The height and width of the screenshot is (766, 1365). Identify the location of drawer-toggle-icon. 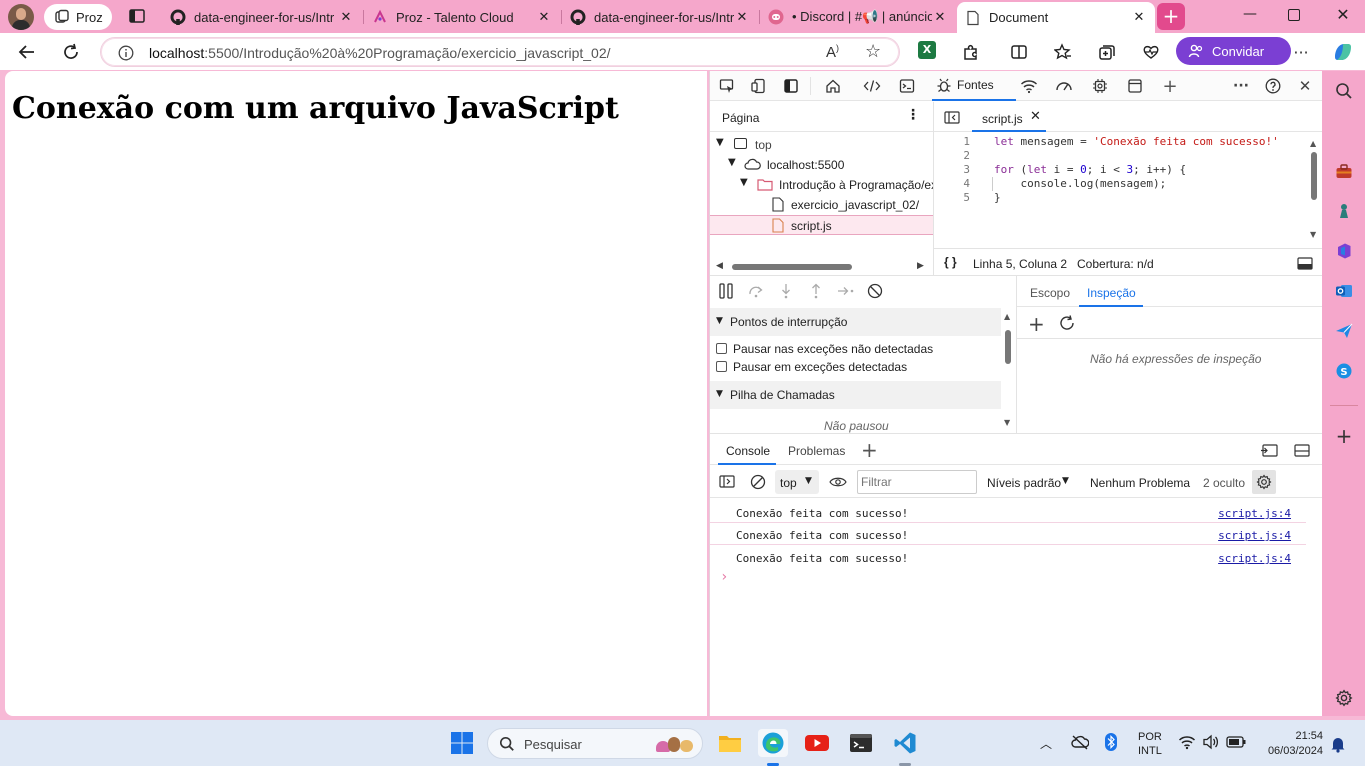
(1305, 263).